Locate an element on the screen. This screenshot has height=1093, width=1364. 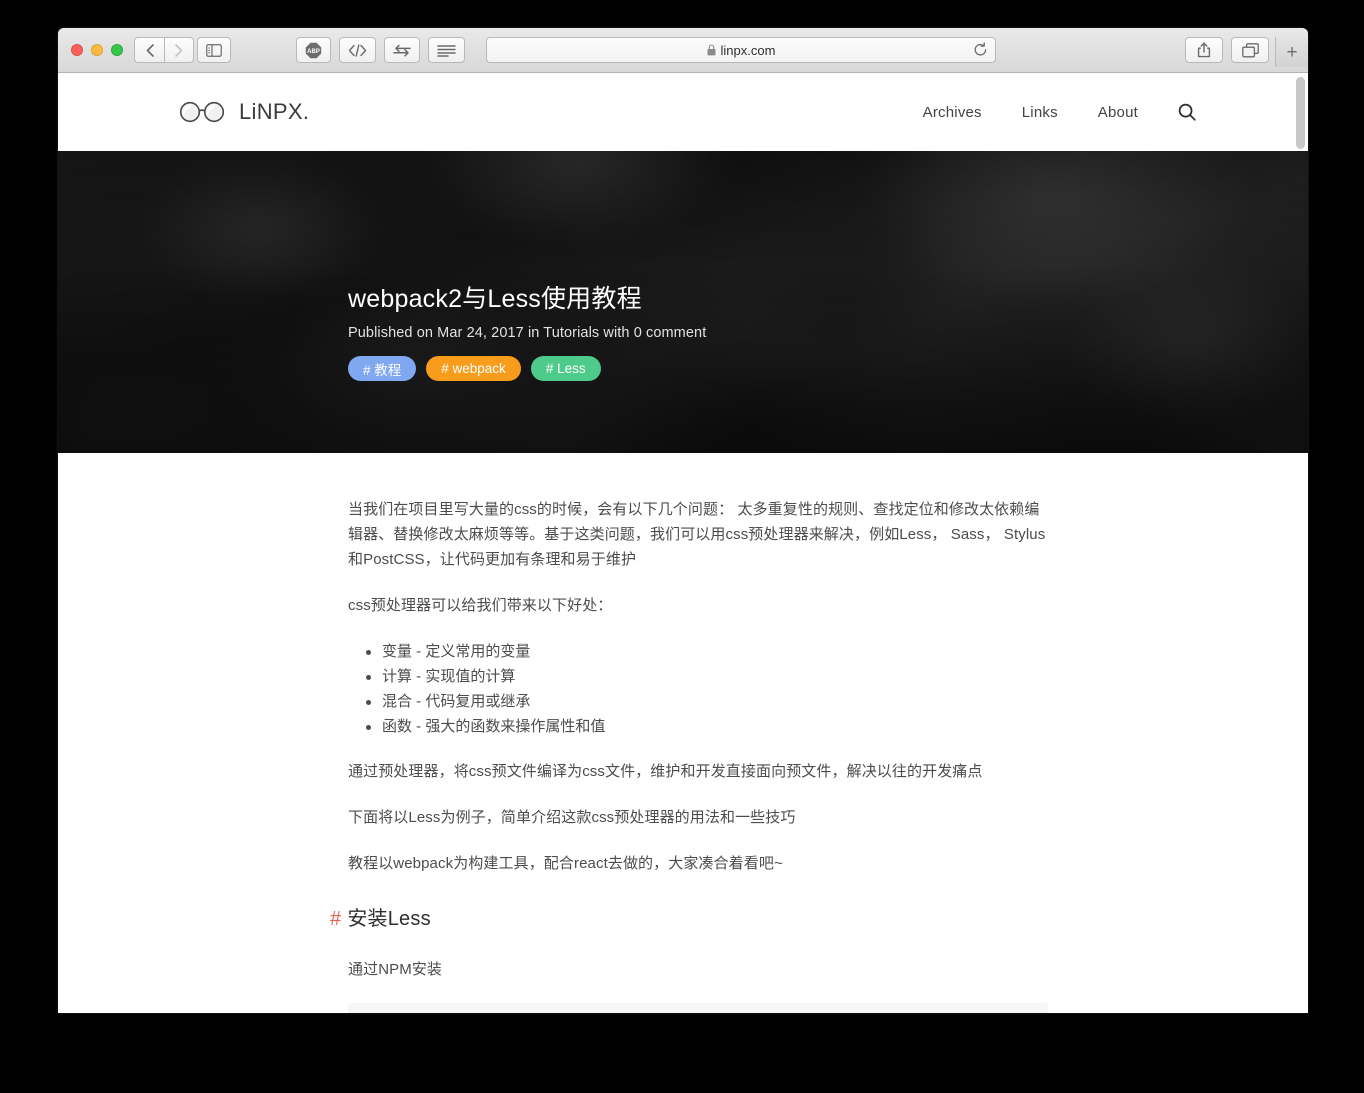
extension-buttons: ABP is located at coordinates (358, 50).